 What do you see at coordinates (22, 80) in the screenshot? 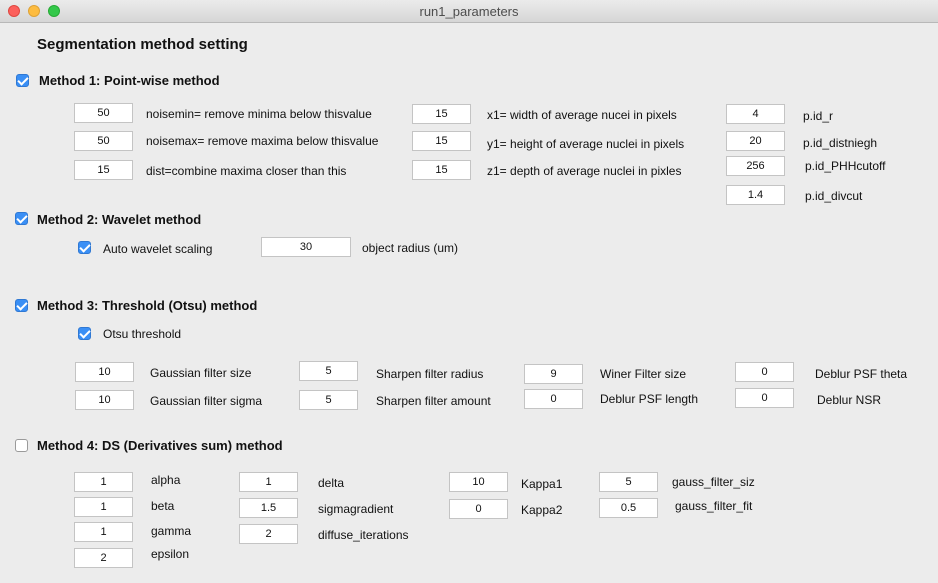
I see `method1-checkbox` at bounding box center [22, 80].